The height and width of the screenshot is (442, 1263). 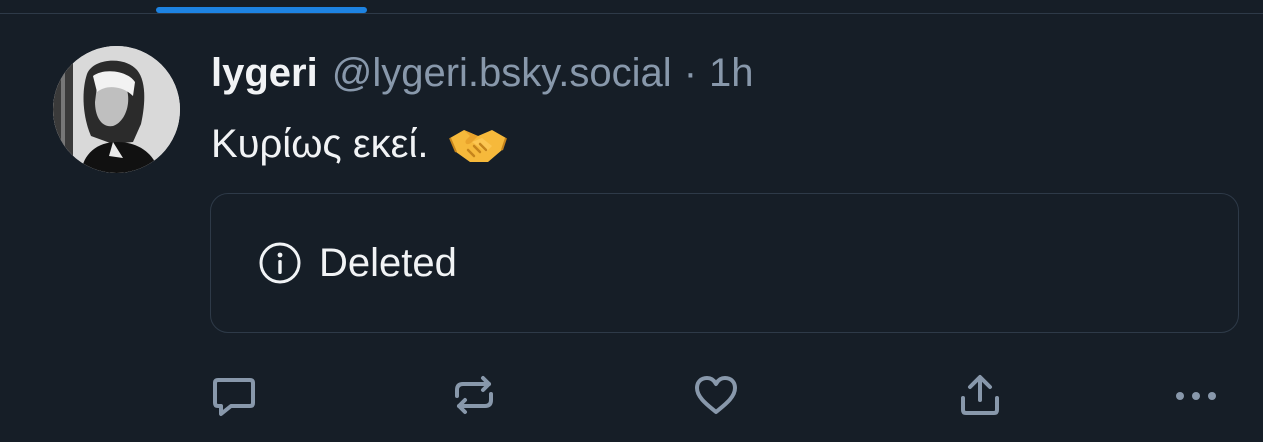 What do you see at coordinates (478, 144) in the screenshot?
I see `handshake-emoji` at bounding box center [478, 144].